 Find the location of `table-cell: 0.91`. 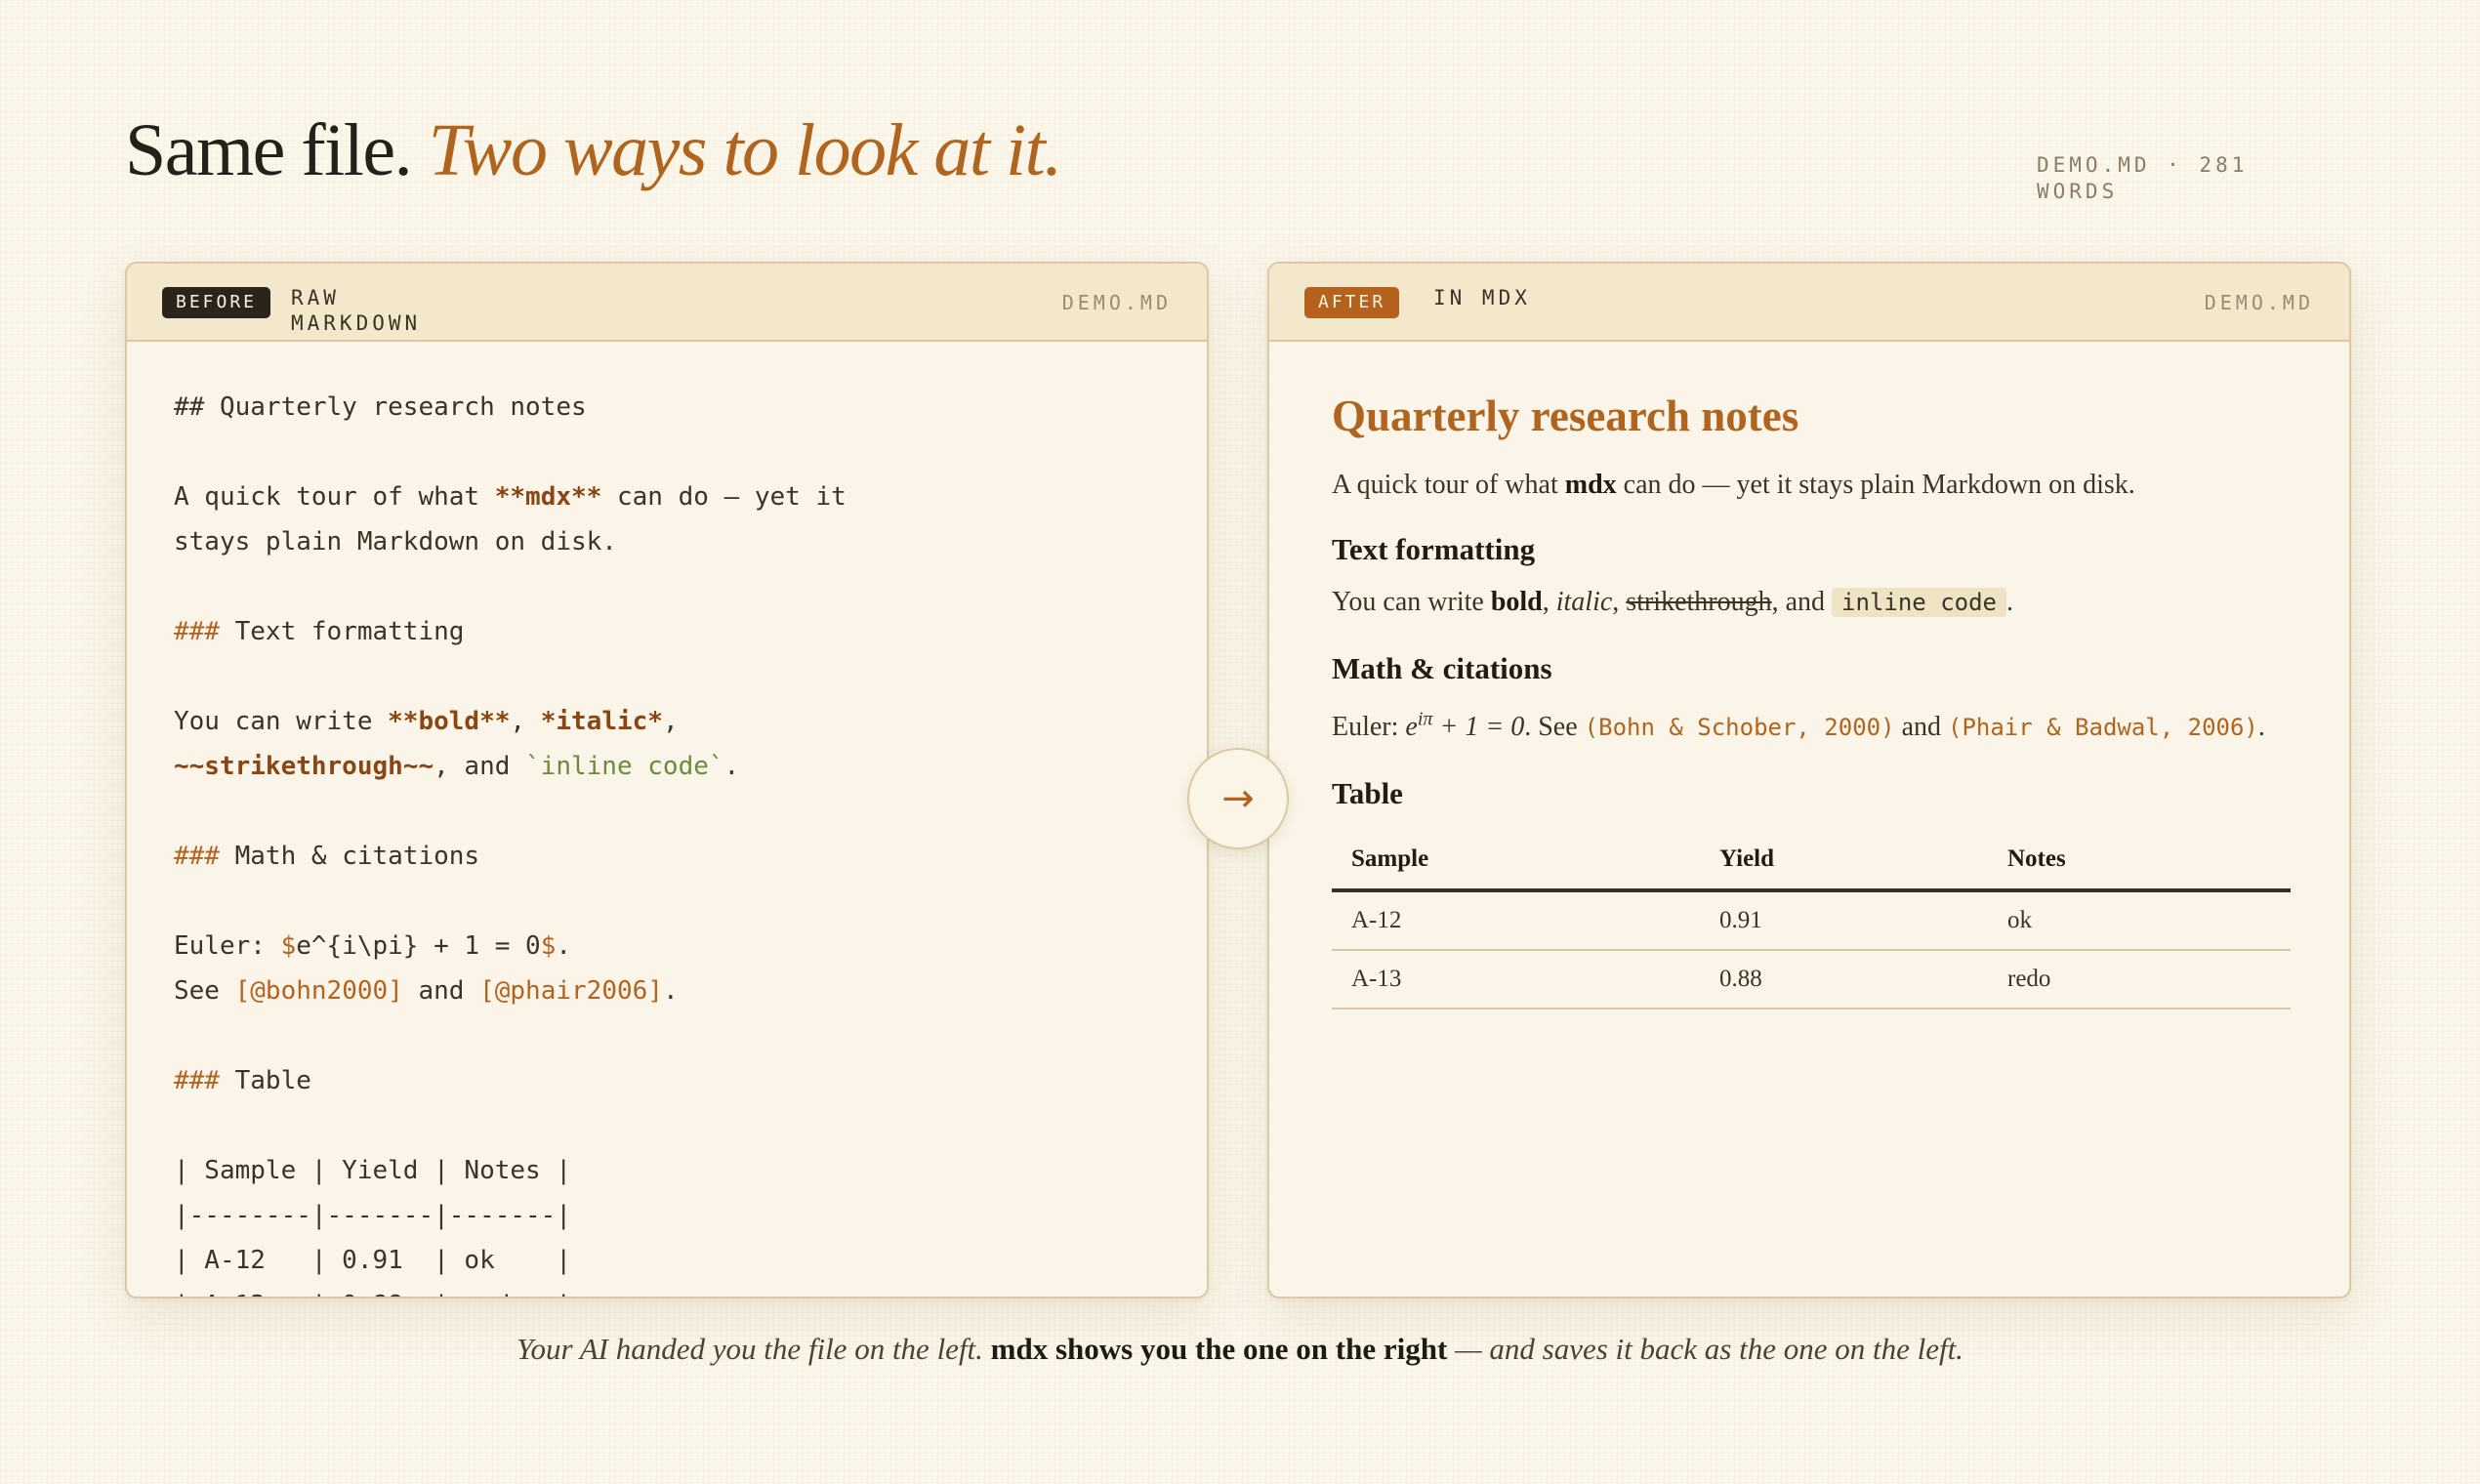

table-cell: 0.91 is located at coordinates (1844, 921).